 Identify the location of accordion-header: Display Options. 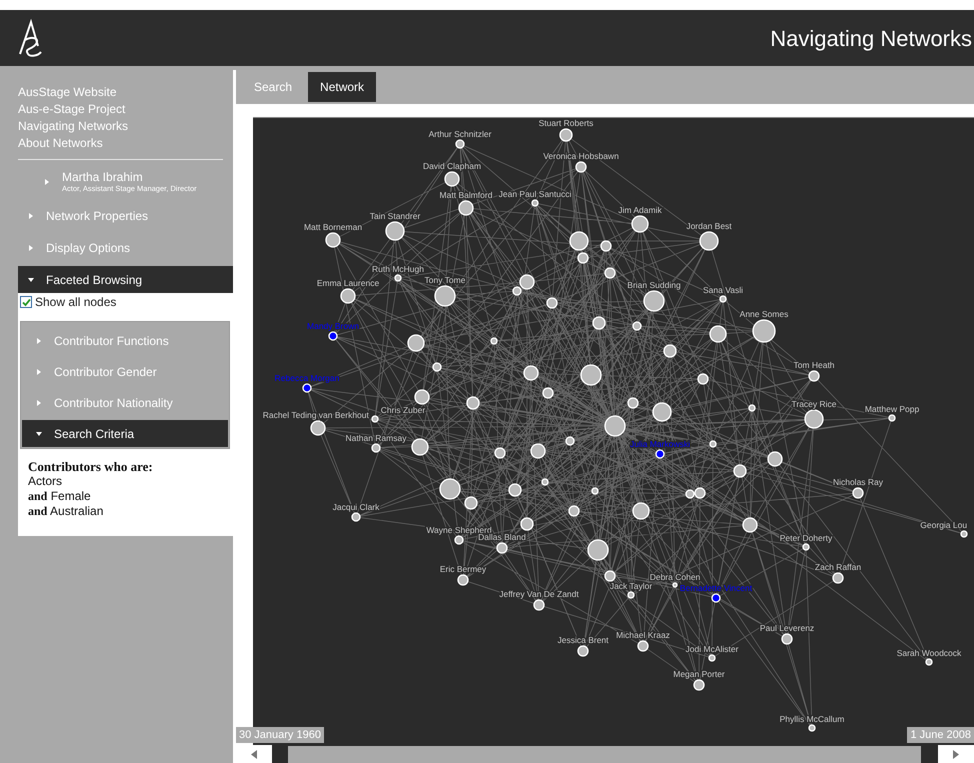
(125, 247).